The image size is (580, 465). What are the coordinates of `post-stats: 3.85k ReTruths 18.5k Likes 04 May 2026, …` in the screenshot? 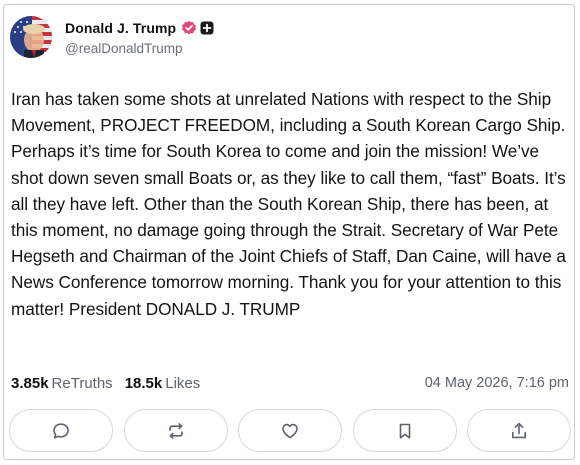 It's located at (291, 383).